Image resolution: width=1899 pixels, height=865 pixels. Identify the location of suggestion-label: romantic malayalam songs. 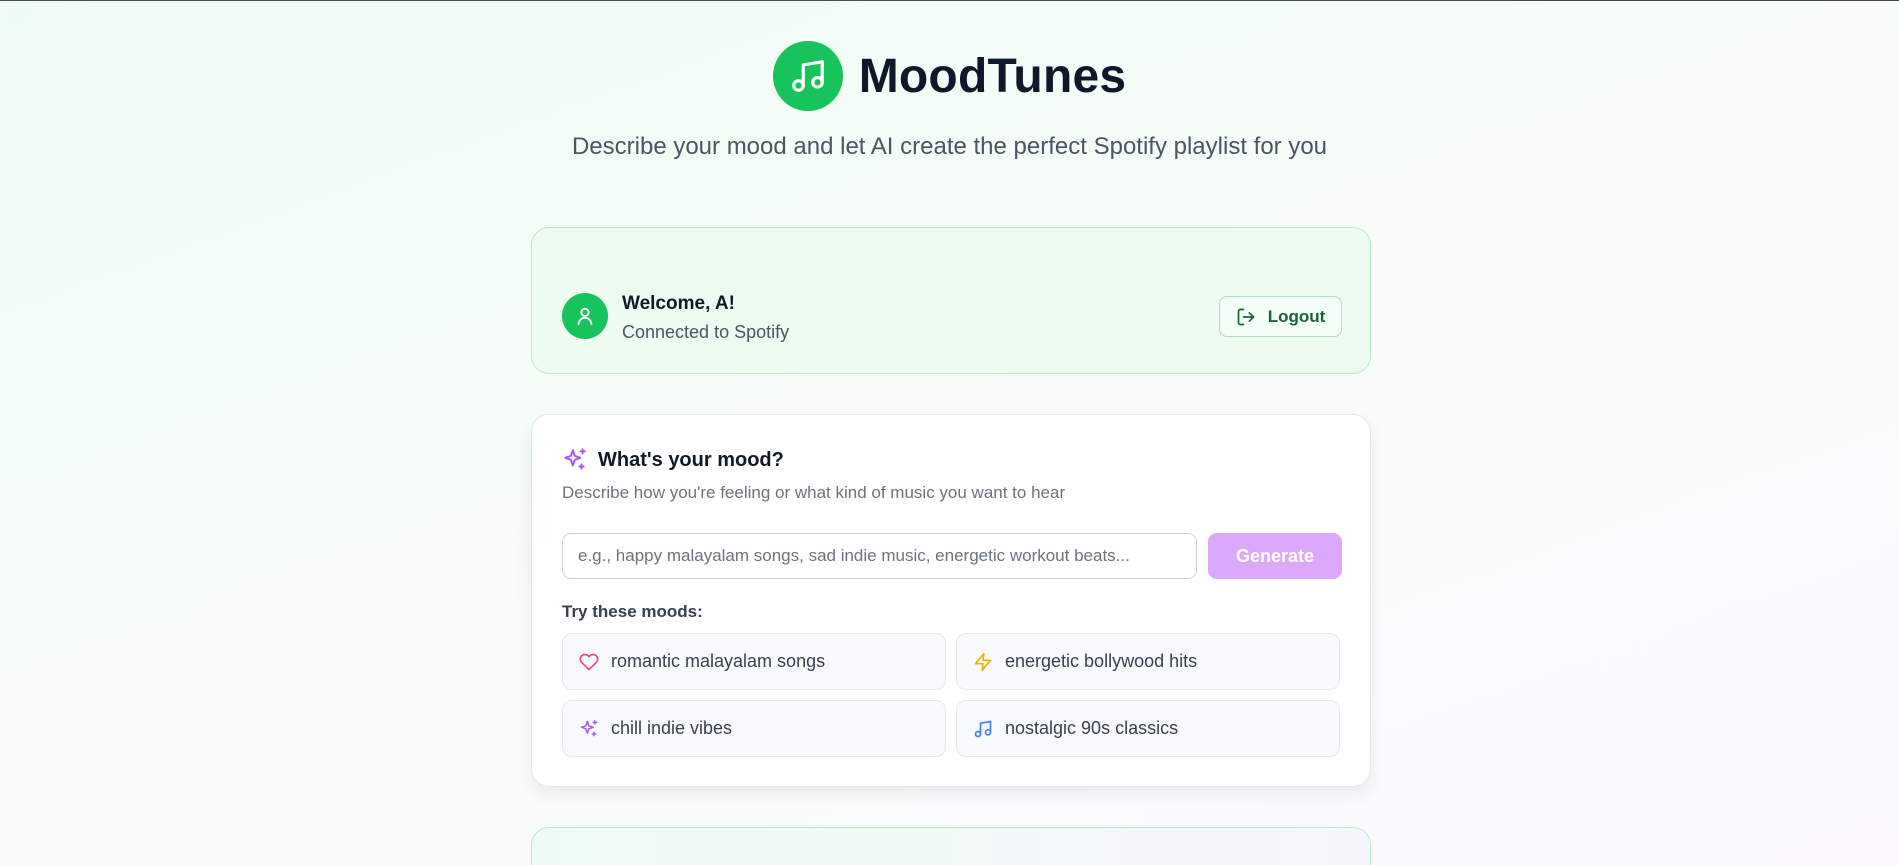
(718, 661).